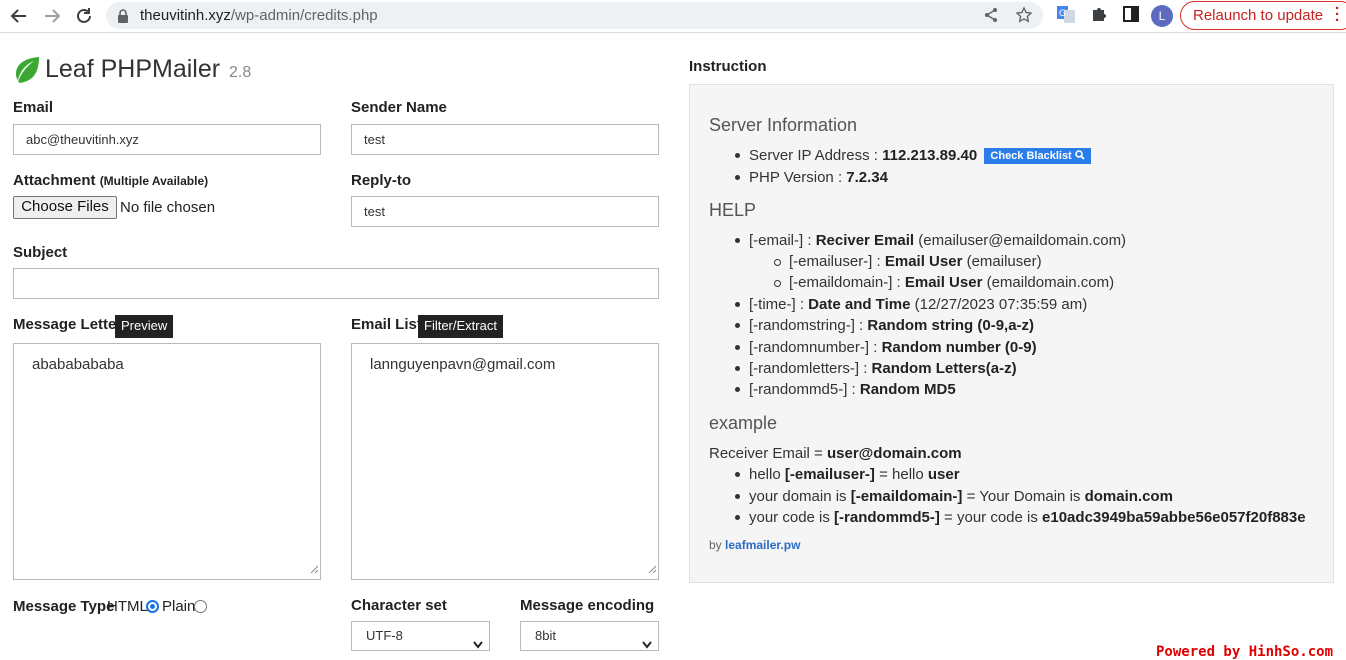  Describe the element at coordinates (168, 207) in the screenshot. I see `no-file-text: No file chosen` at that location.